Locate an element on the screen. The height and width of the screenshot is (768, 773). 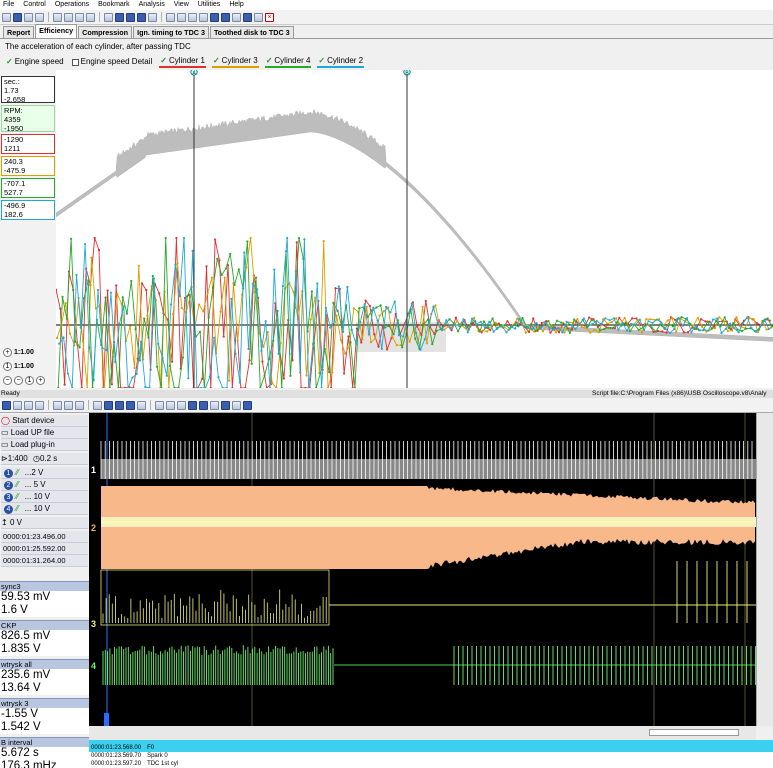
new-file-icon is located at coordinates (6, 17).